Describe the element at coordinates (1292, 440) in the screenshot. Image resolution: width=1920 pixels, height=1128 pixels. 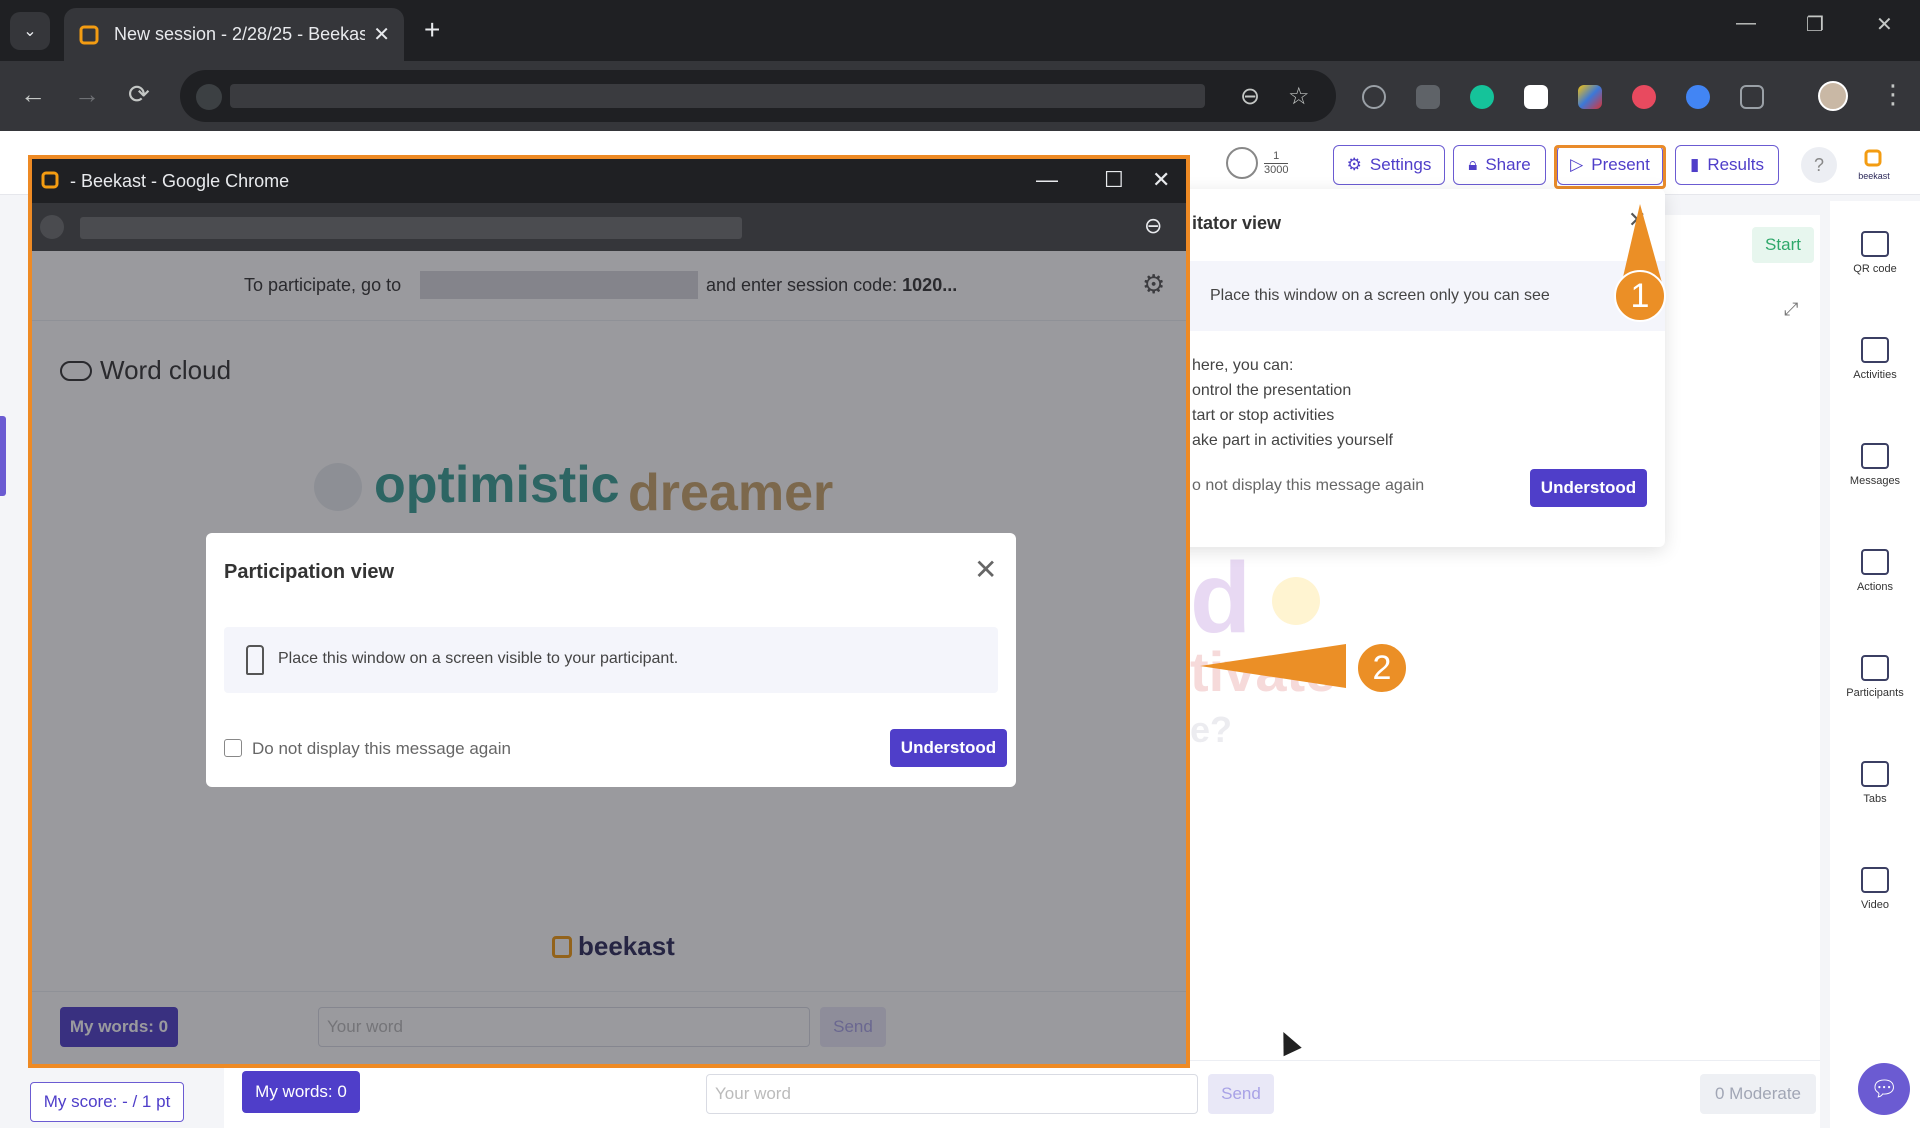
I see `facilitator-body-item: ake part in activities yourself` at that location.